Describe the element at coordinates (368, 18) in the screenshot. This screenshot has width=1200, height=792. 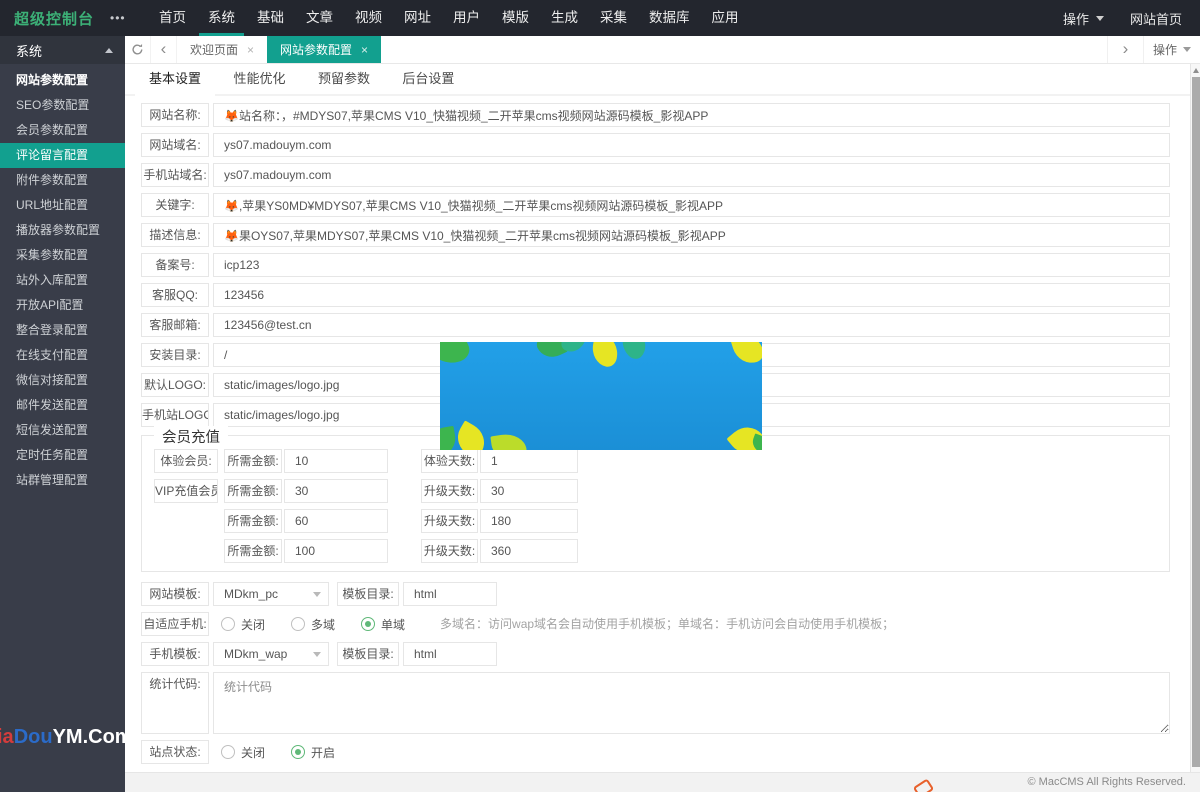
I see `nav-item-video: 视频` at that location.